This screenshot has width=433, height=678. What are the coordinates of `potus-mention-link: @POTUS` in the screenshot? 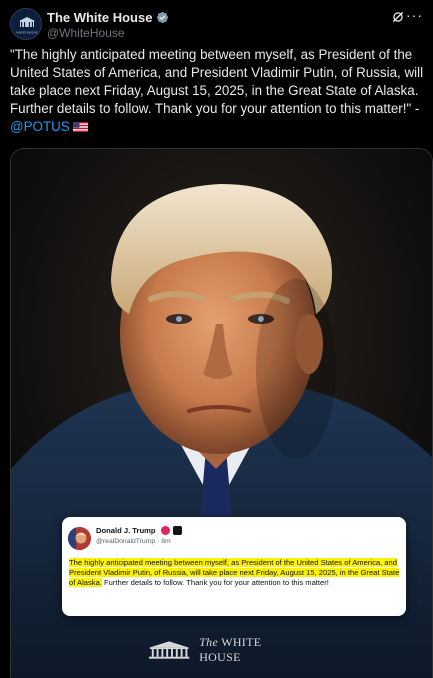 It's located at (40, 126).